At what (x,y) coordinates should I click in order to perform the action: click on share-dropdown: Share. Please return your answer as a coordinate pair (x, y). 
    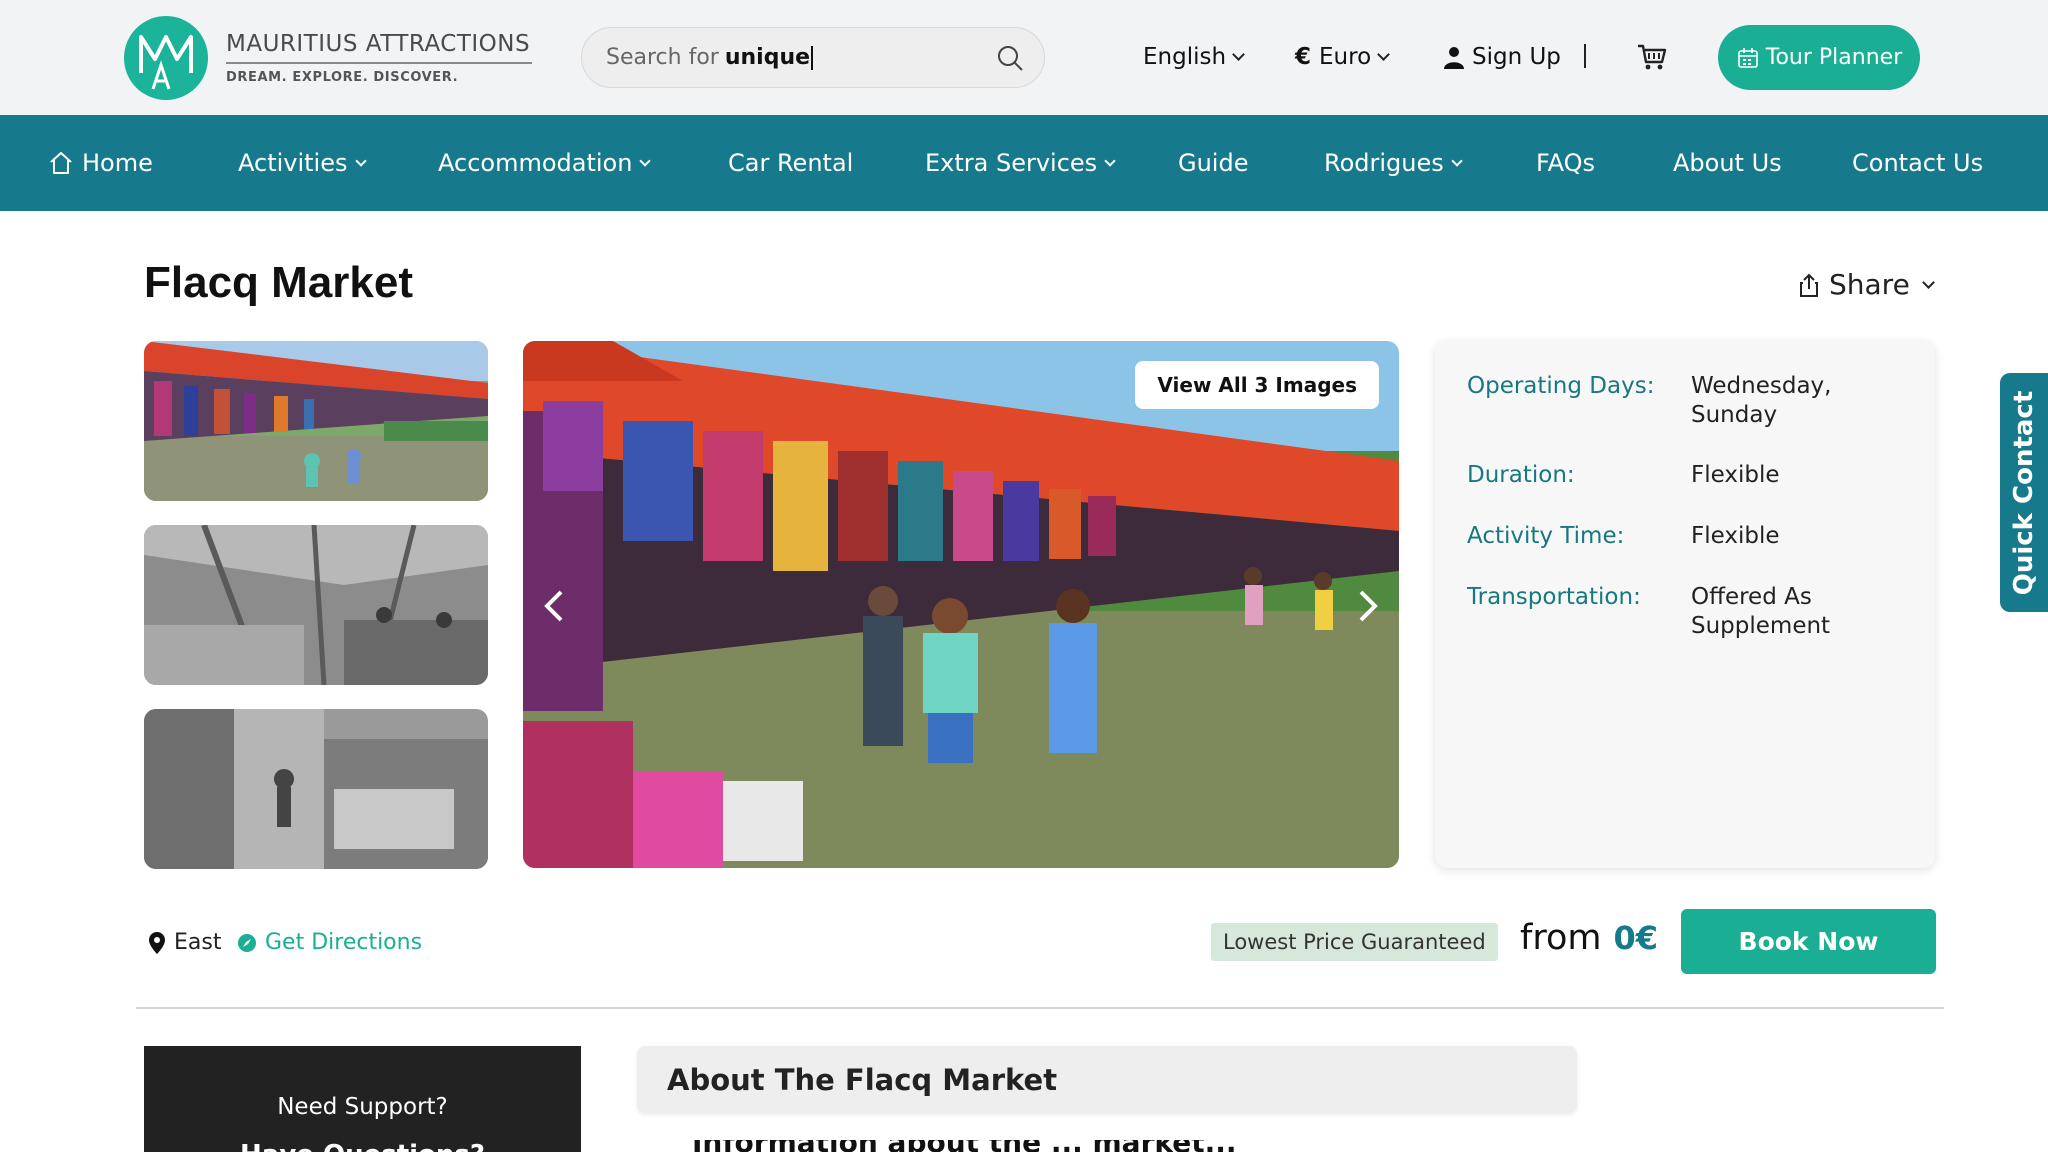
    Looking at the image, I should click on (1866, 284).